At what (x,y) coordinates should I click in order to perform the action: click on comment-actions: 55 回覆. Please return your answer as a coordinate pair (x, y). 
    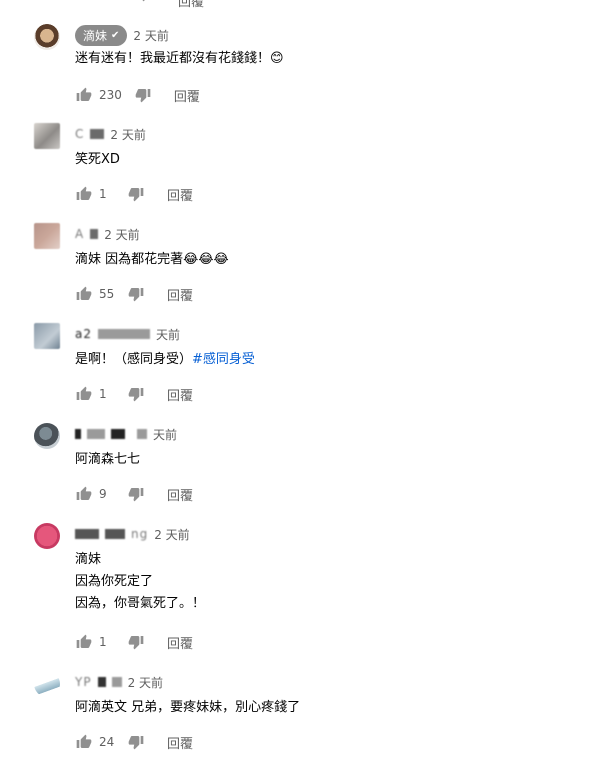
    Looking at the image, I should click on (134, 294).